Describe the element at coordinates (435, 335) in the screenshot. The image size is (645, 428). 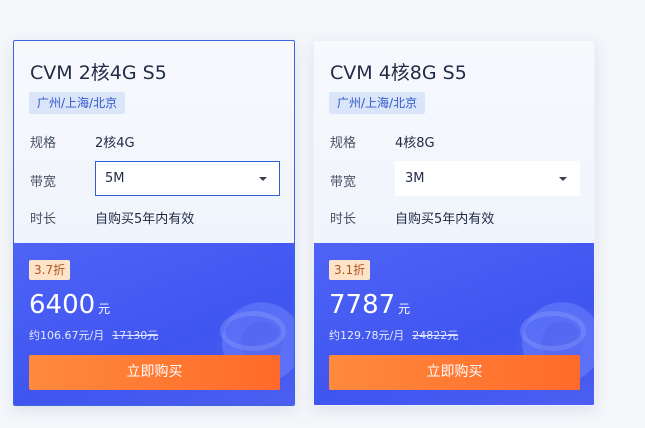
I see `original-price: 24822元` at that location.